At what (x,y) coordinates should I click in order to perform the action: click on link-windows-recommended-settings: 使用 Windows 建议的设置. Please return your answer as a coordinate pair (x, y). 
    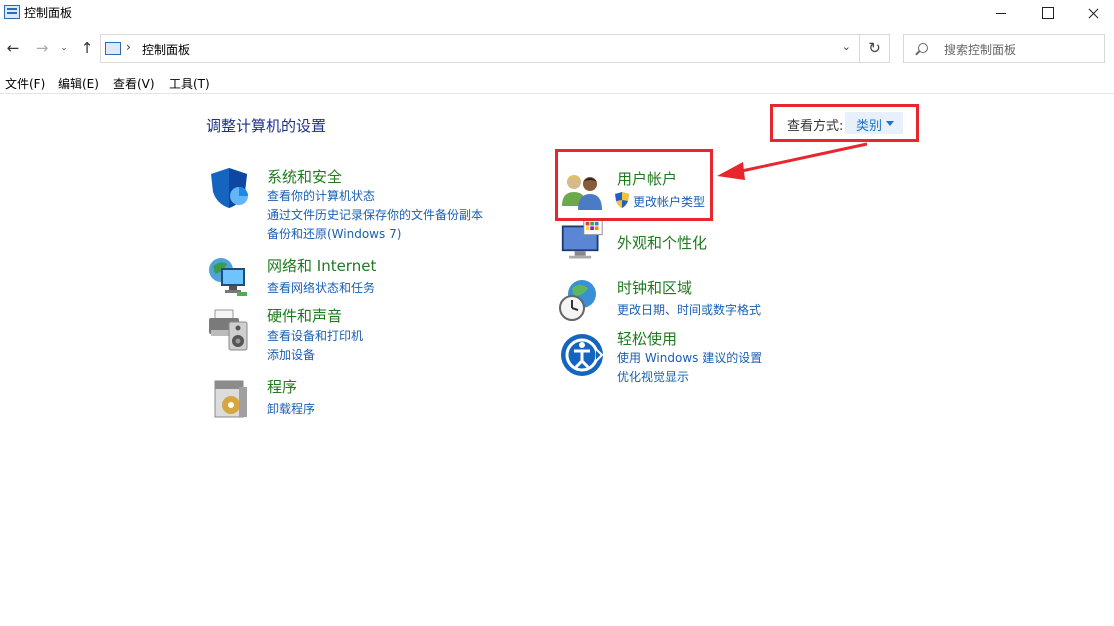
    Looking at the image, I should click on (689, 357).